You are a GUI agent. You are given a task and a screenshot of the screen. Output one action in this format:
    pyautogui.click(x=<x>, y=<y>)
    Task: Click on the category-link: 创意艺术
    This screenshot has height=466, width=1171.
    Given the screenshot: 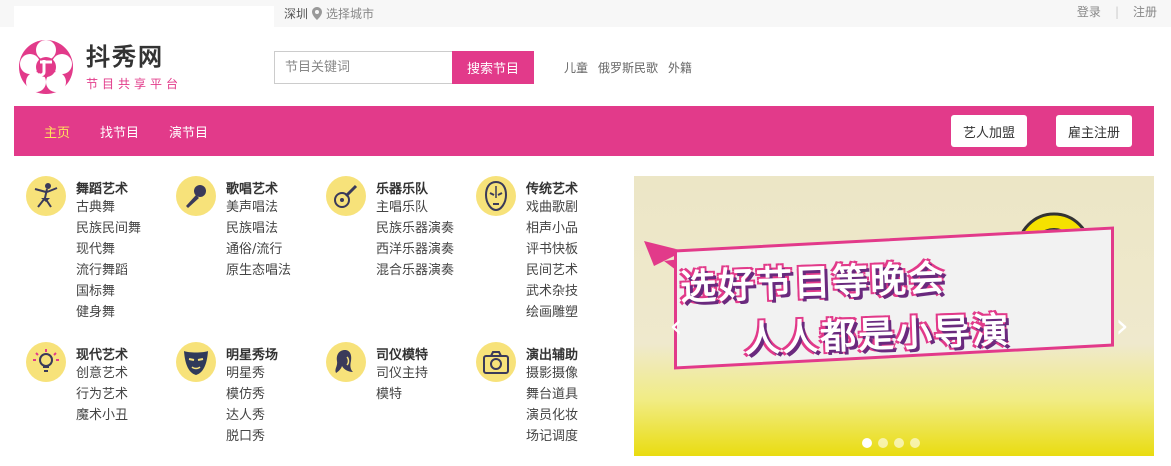 What is the action you would take?
    pyautogui.click(x=102, y=373)
    